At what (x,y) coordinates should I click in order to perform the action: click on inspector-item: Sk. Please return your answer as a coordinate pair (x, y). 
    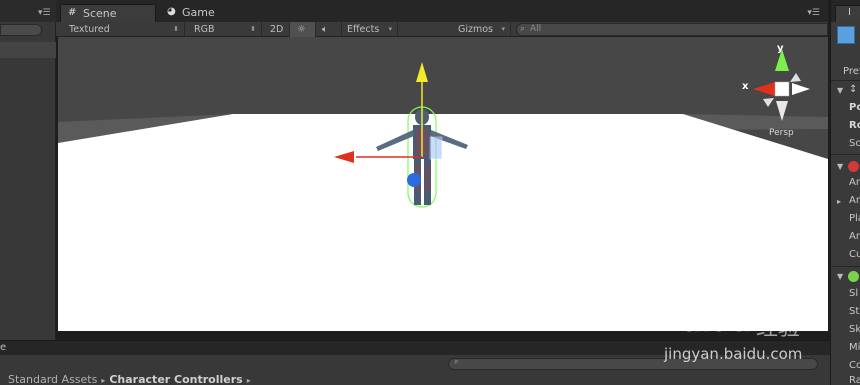
    Looking at the image, I should click on (854, 329).